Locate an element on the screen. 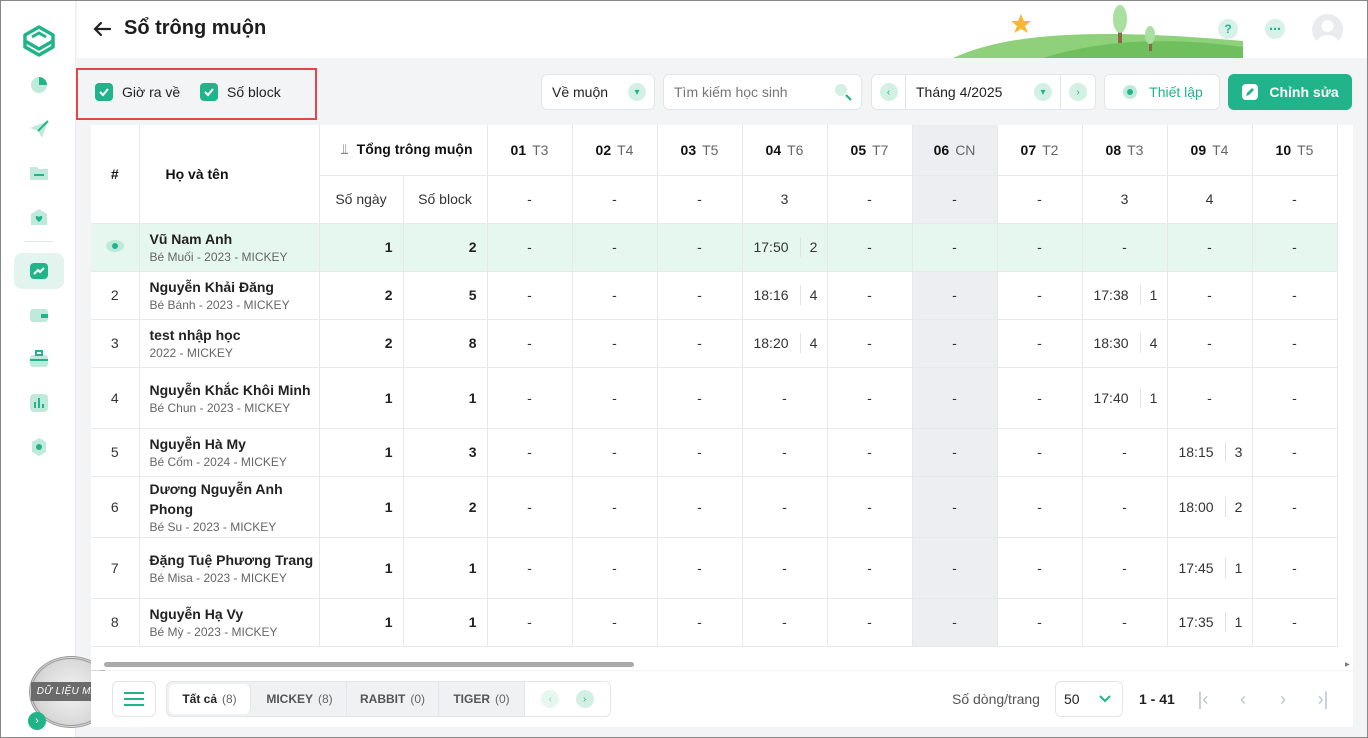  tab-tiger: TIGER (0) is located at coordinates (482, 699).